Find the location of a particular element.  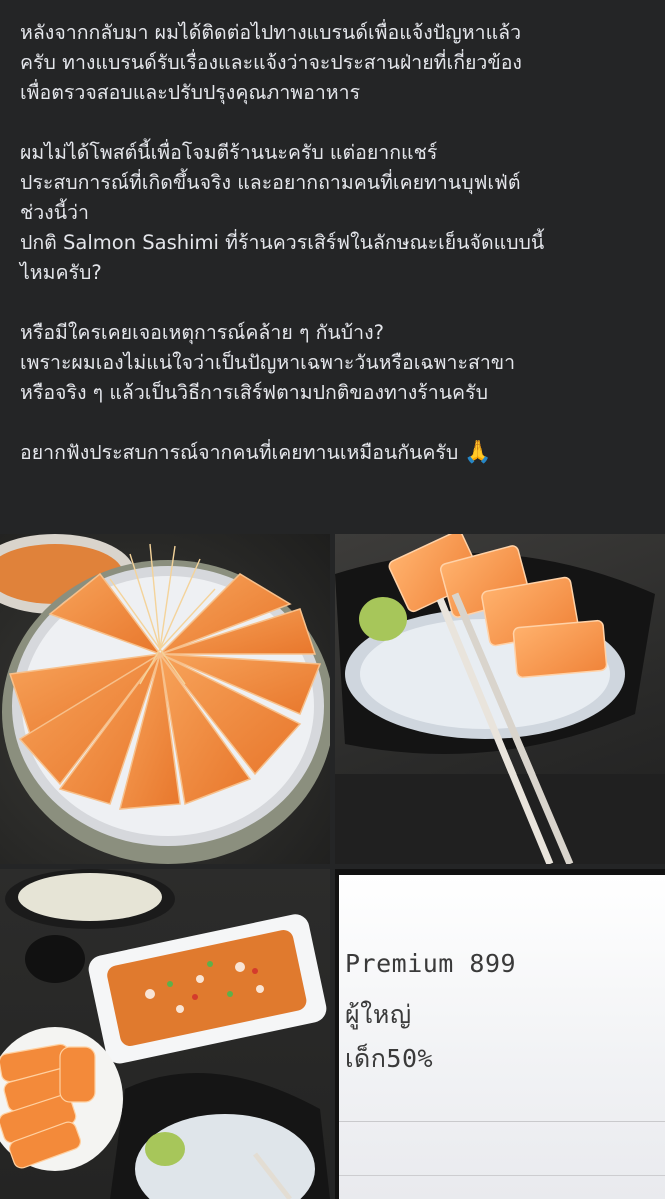

salmon-bowl-illustration is located at coordinates (165, 699).